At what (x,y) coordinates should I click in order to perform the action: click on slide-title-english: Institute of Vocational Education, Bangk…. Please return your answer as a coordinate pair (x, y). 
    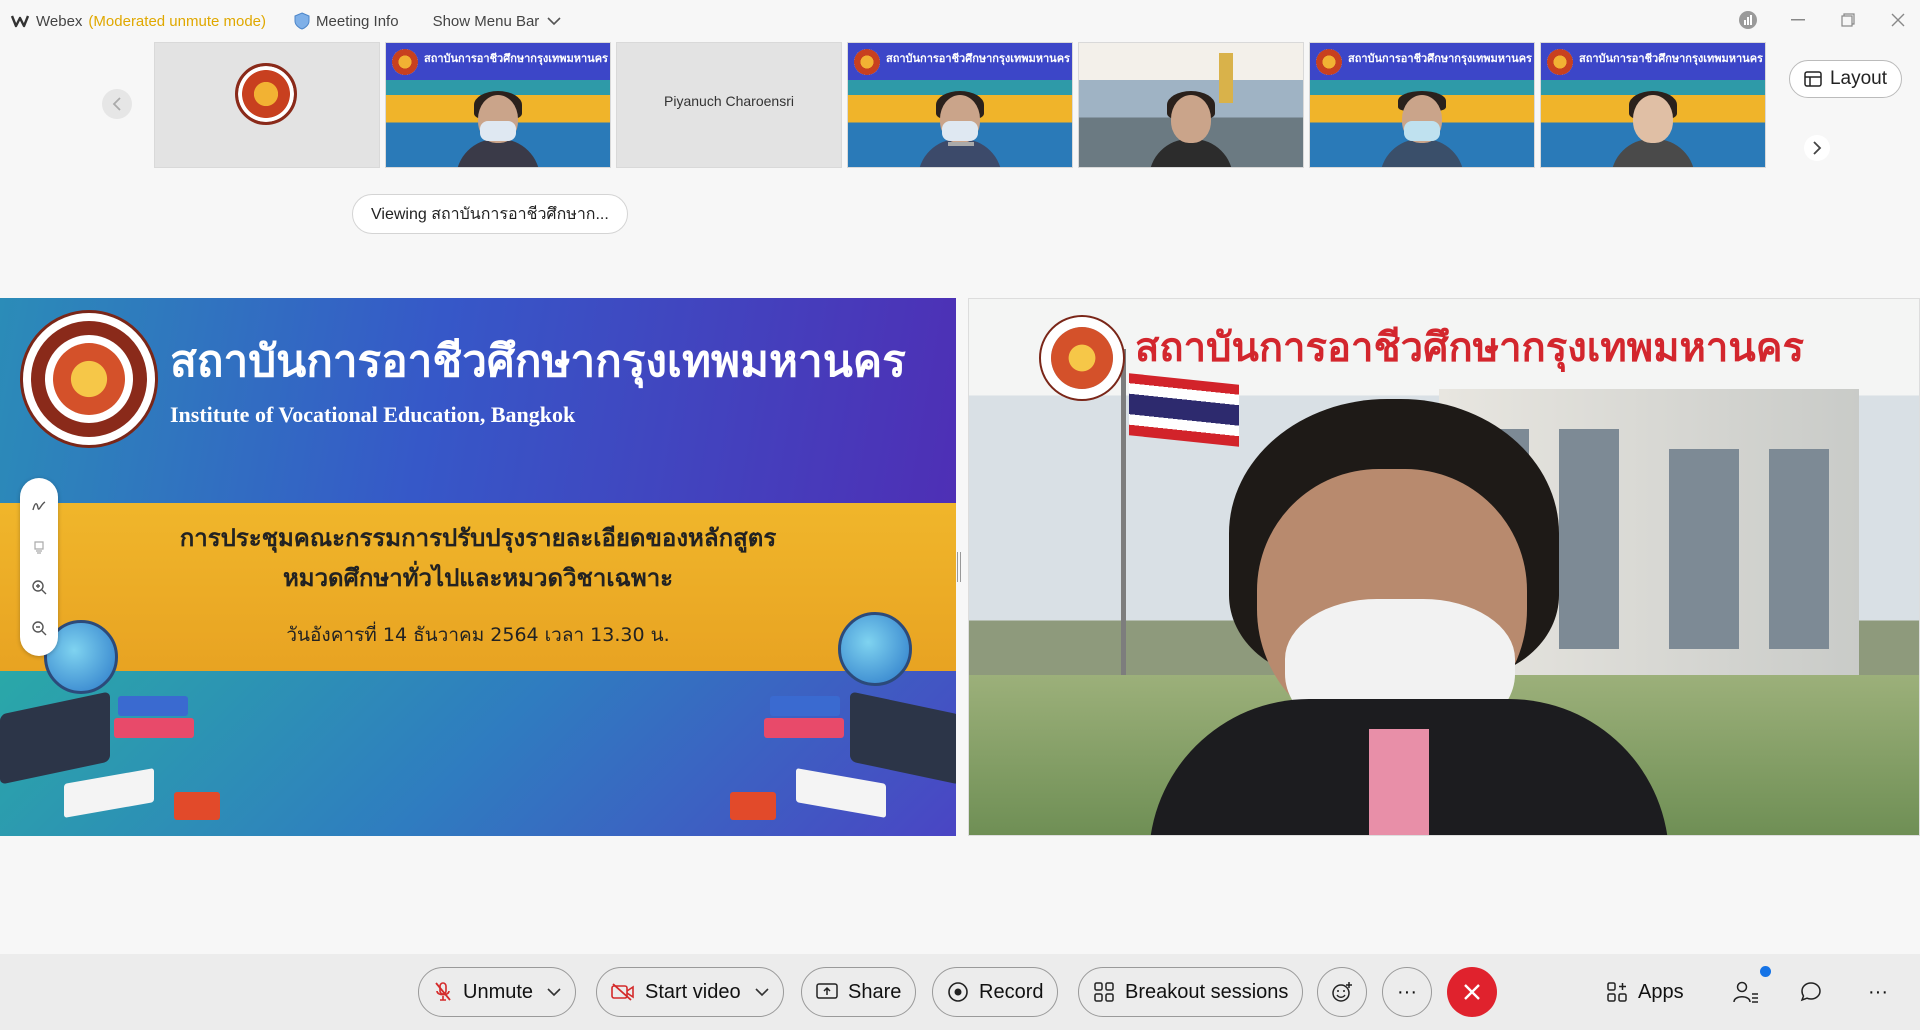
    Looking at the image, I should click on (373, 414).